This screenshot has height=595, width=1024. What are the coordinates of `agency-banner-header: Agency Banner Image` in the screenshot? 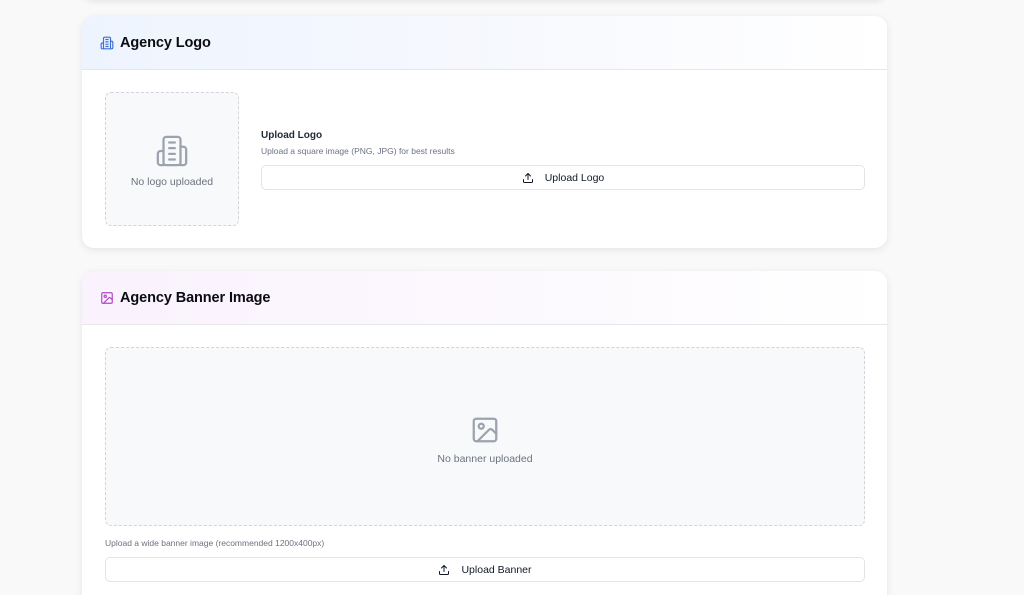 It's located at (484, 298).